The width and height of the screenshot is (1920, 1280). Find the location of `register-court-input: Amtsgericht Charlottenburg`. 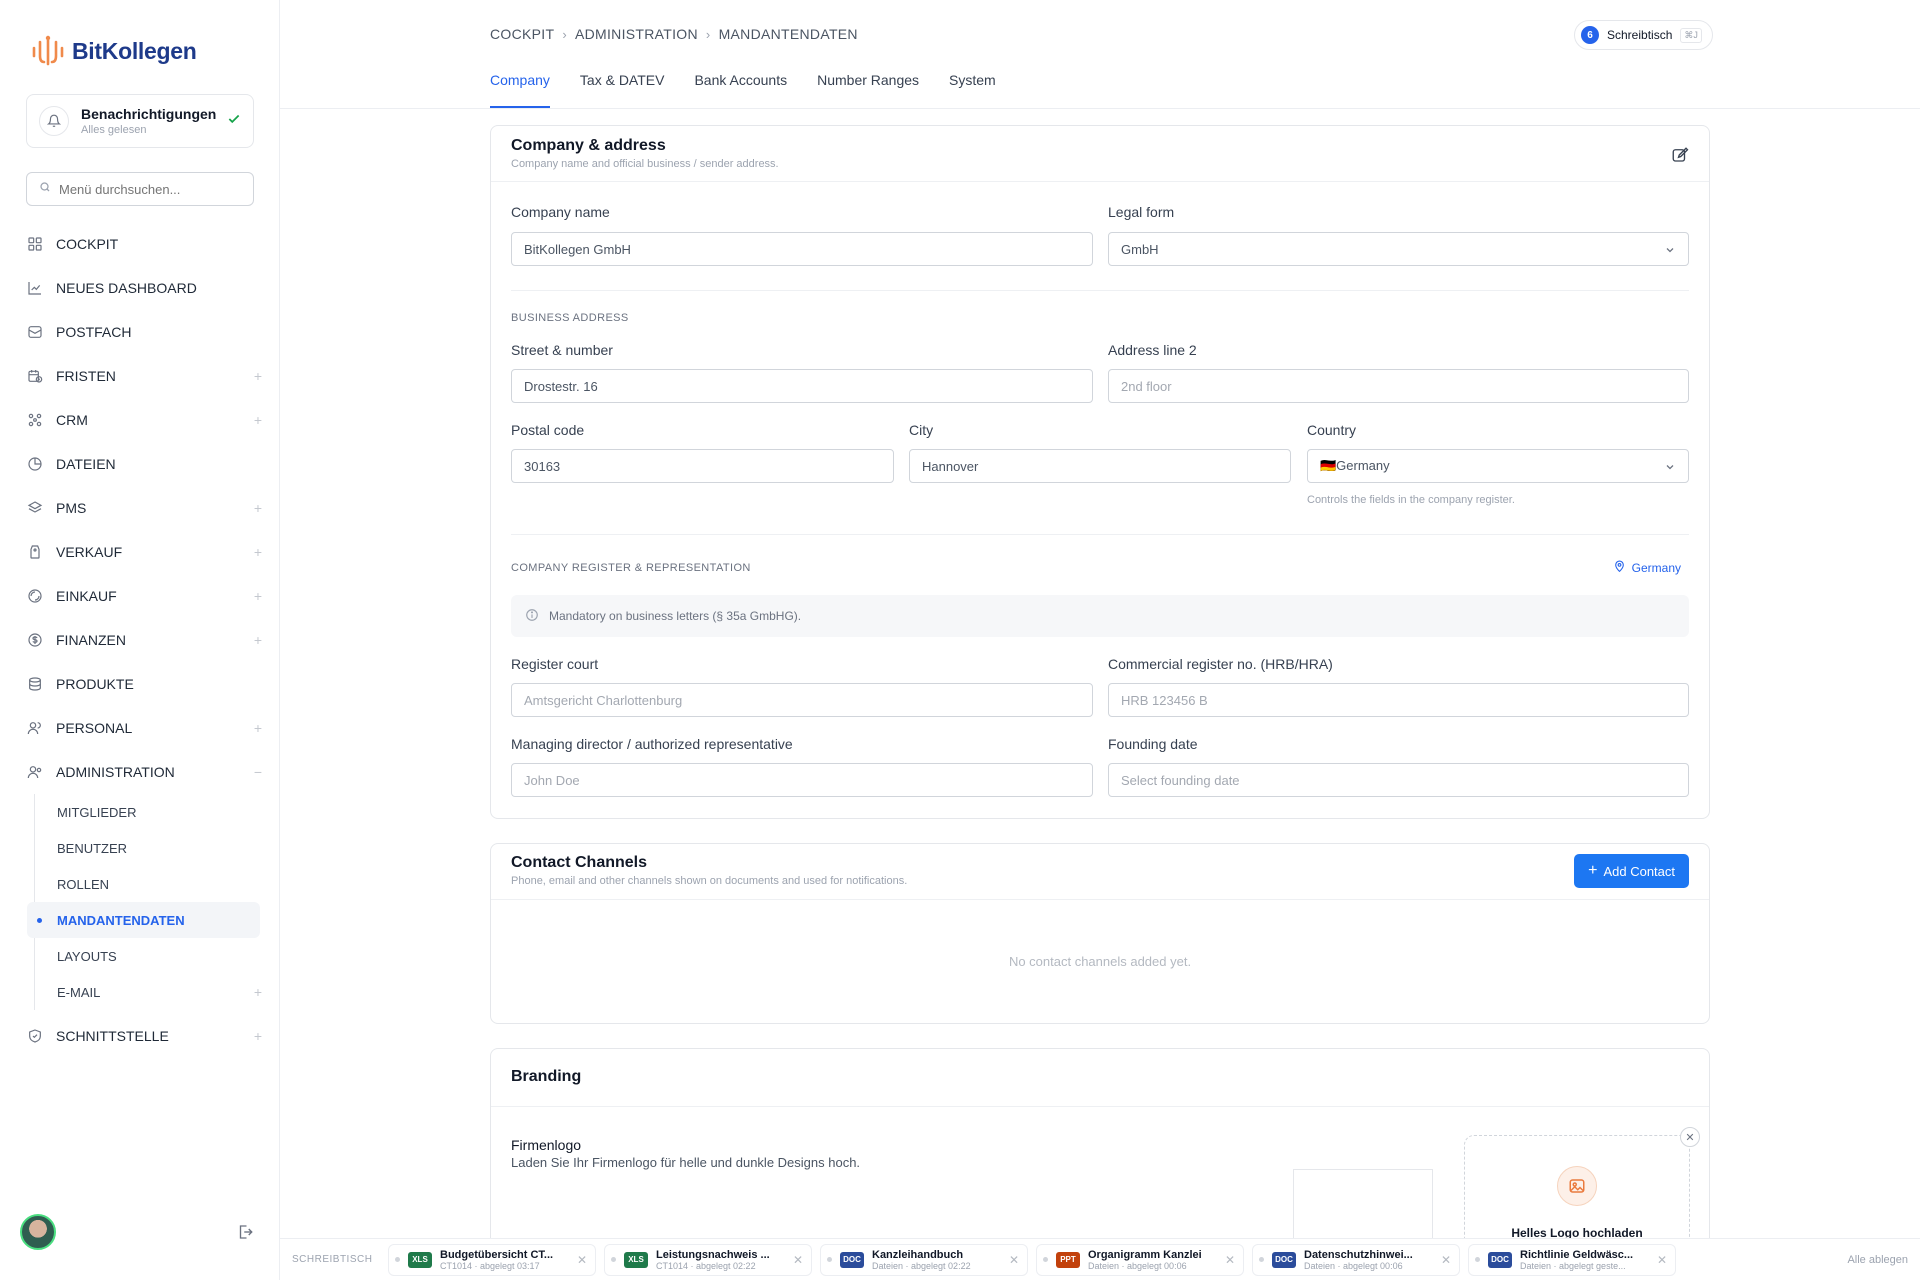

register-court-input: Amtsgericht Charlottenburg is located at coordinates (802, 700).